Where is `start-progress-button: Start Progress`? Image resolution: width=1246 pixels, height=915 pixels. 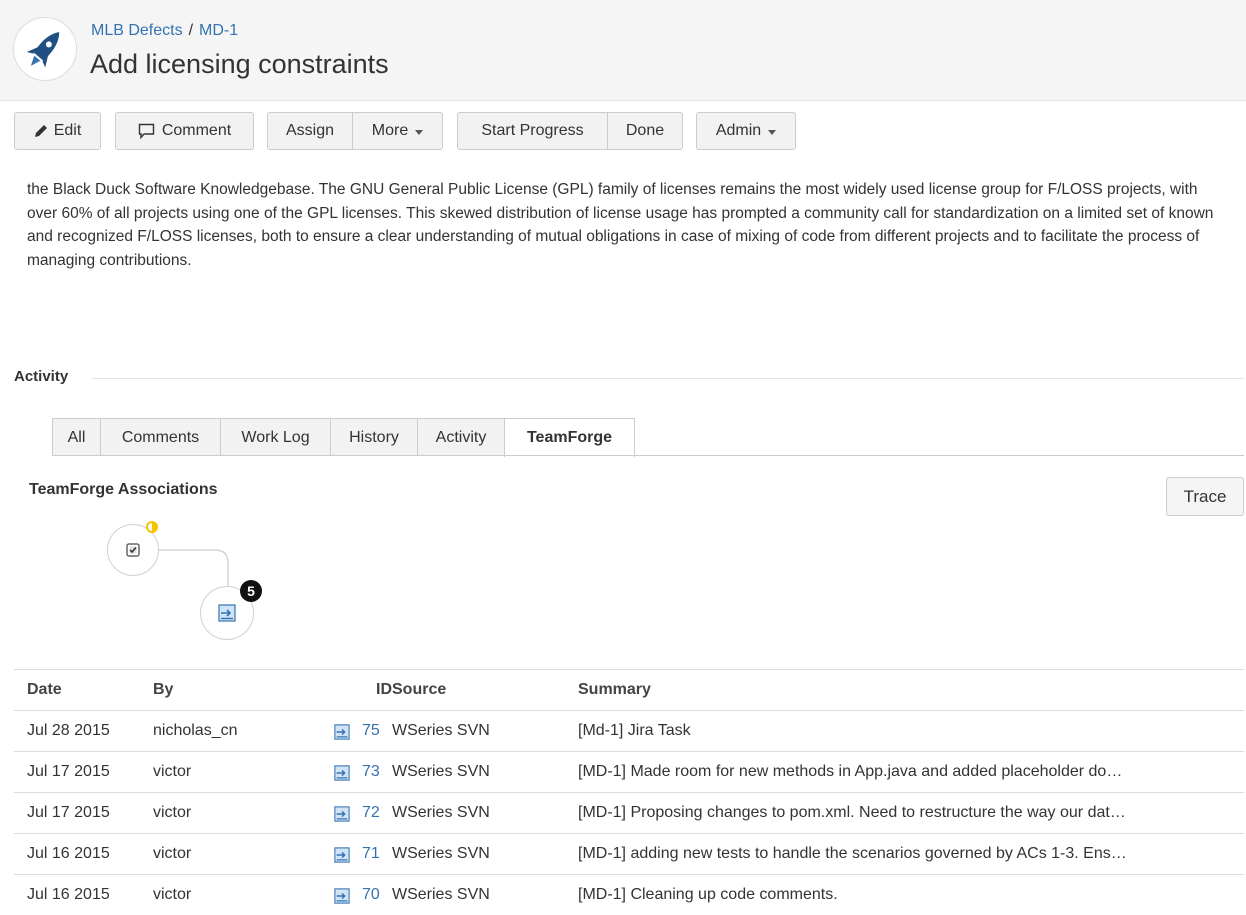 start-progress-button: Start Progress is located at coordinates (532, 131).